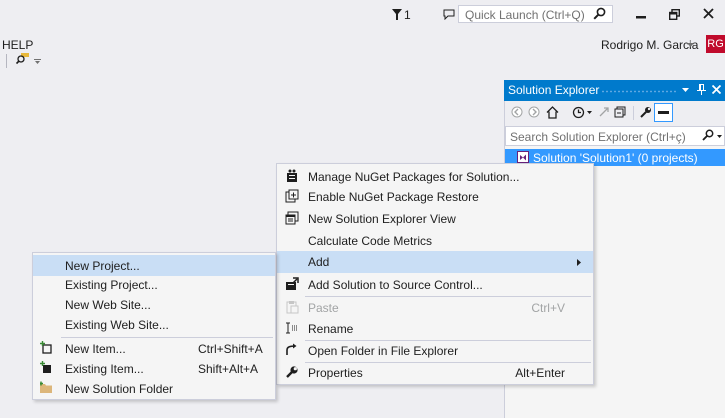 The width and height of the screenshot is (725, 418). What do you see at coordinates (578, 112) in the screenshot?
I see `pending-changes-filter-icon` at bounding box center [578, 112].